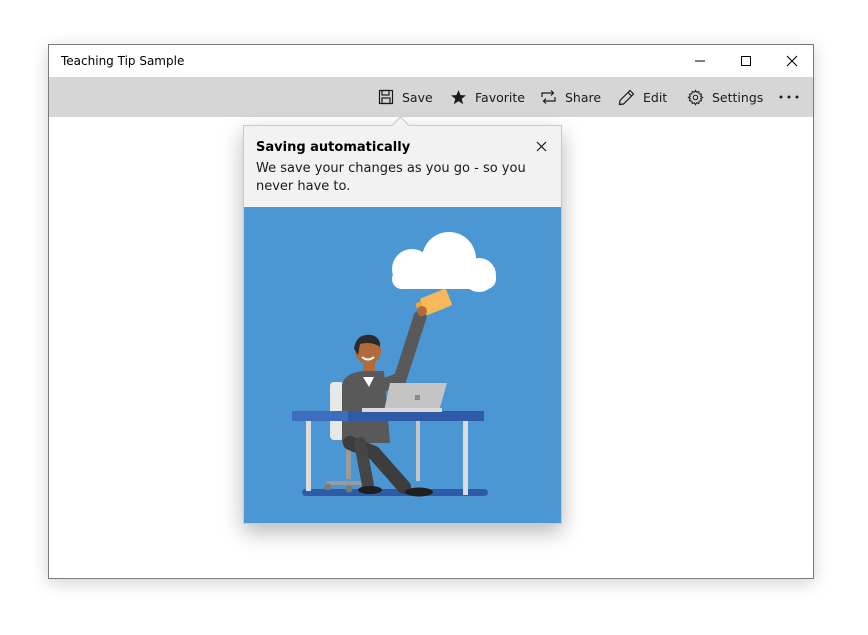 Image resolution: width=868 pixels, height=635 pixels. Describe the element at coordinates (395, 492) in the screenshot. I see `floor-shadow` at that location.